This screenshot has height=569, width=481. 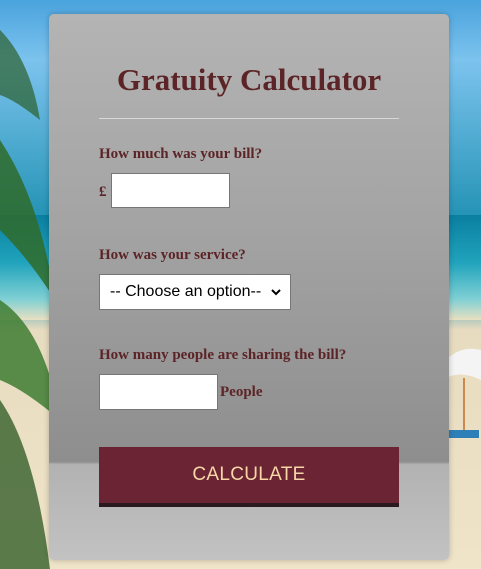 What do you see at coordinates (170, 190) in the screenshot?
I see `bill-amount-input` at bounding box center [170, 190].